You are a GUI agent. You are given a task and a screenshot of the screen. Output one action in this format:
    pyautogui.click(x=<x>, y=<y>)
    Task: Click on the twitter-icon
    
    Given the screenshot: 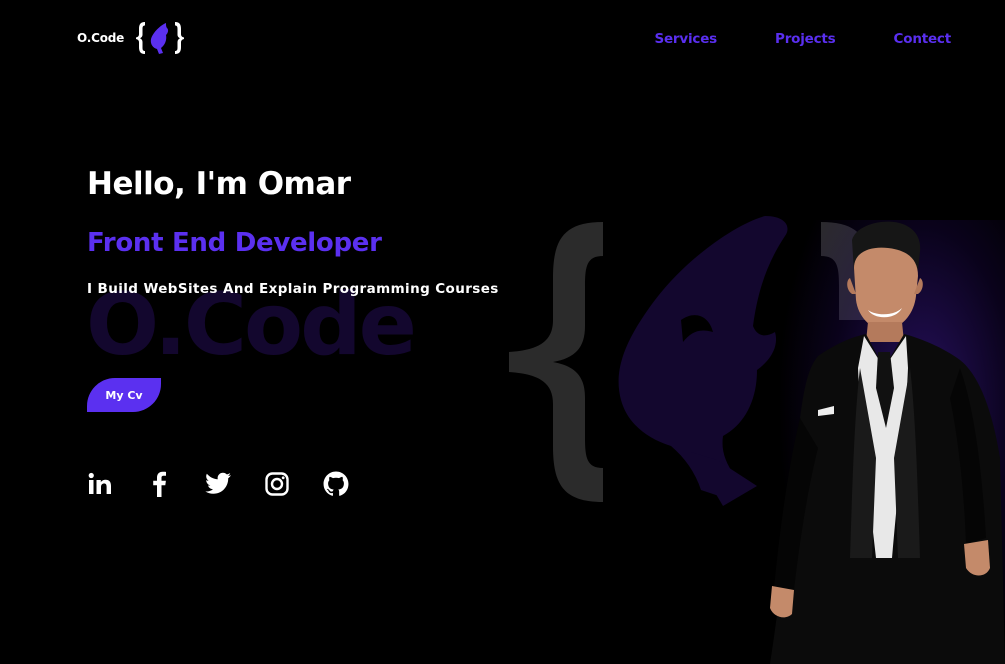 What is the action you would take?
    pyautogui.click(x=217, y=483)
    